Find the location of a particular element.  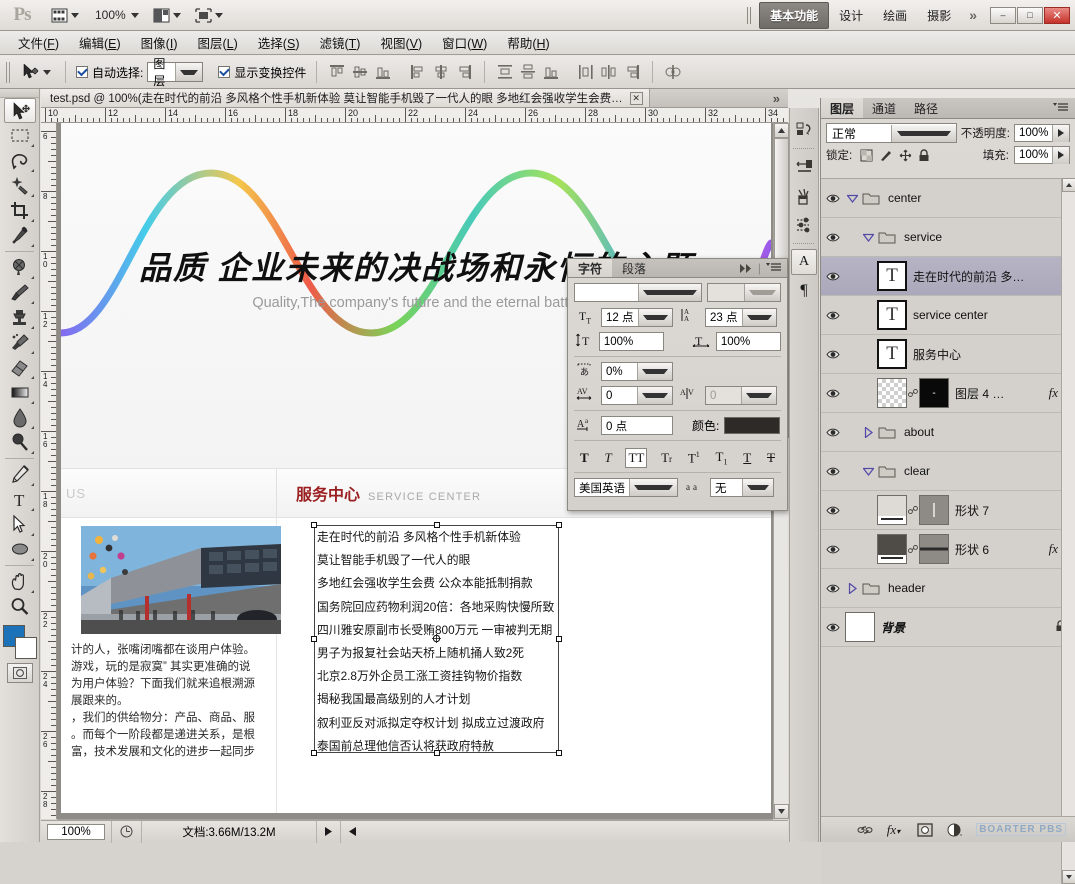

workspace-tab-painting: 绘画 is located at coordinates (895, 15).